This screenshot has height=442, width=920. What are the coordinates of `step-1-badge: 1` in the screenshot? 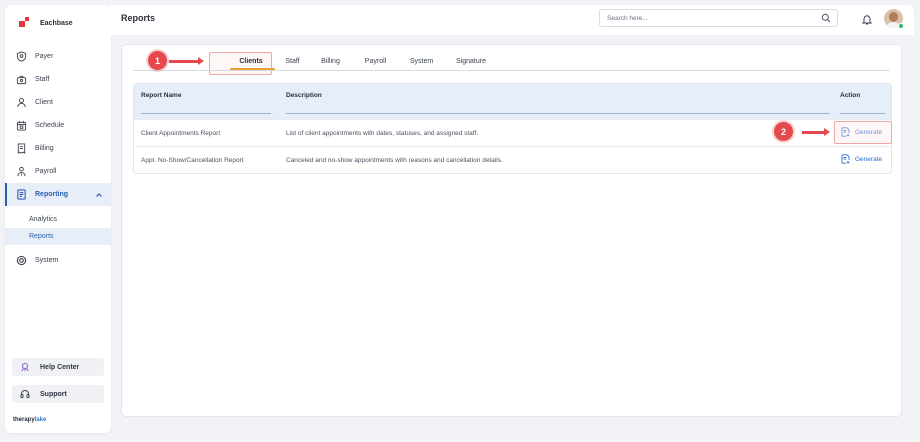 It's located at (157, 60).